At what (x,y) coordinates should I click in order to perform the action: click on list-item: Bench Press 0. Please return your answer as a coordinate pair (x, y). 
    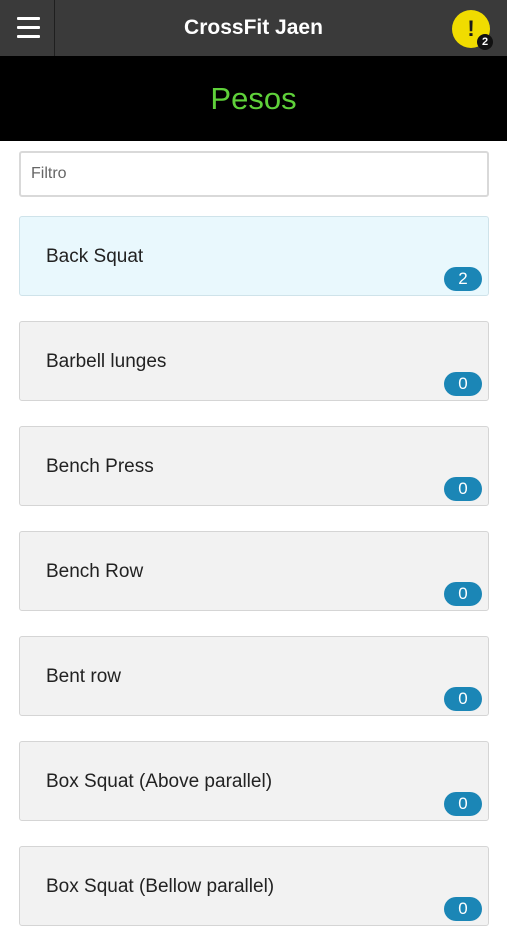
    Looking at the image, I should click on (254, 466).